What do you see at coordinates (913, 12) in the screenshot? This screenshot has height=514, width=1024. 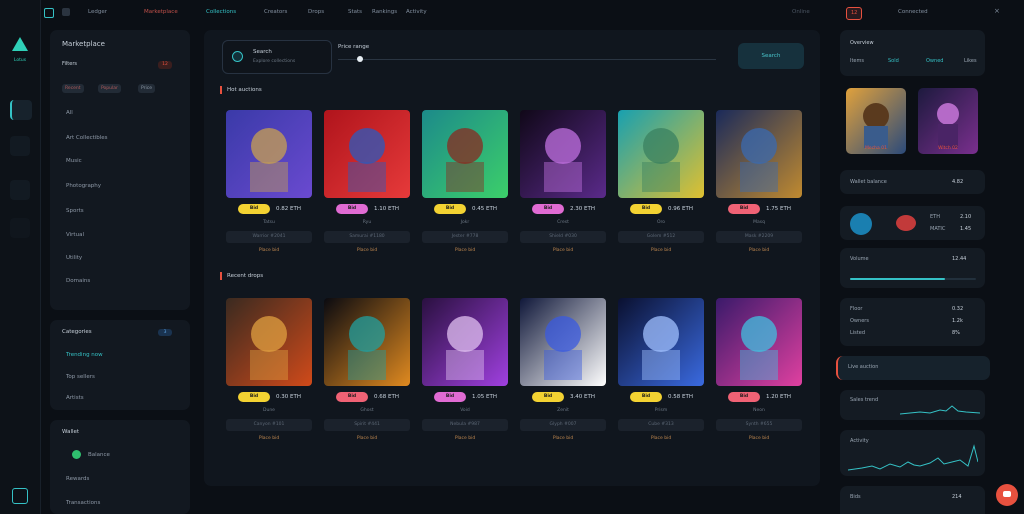 I see `account-status: Connected` at bounding box center [913, 12].